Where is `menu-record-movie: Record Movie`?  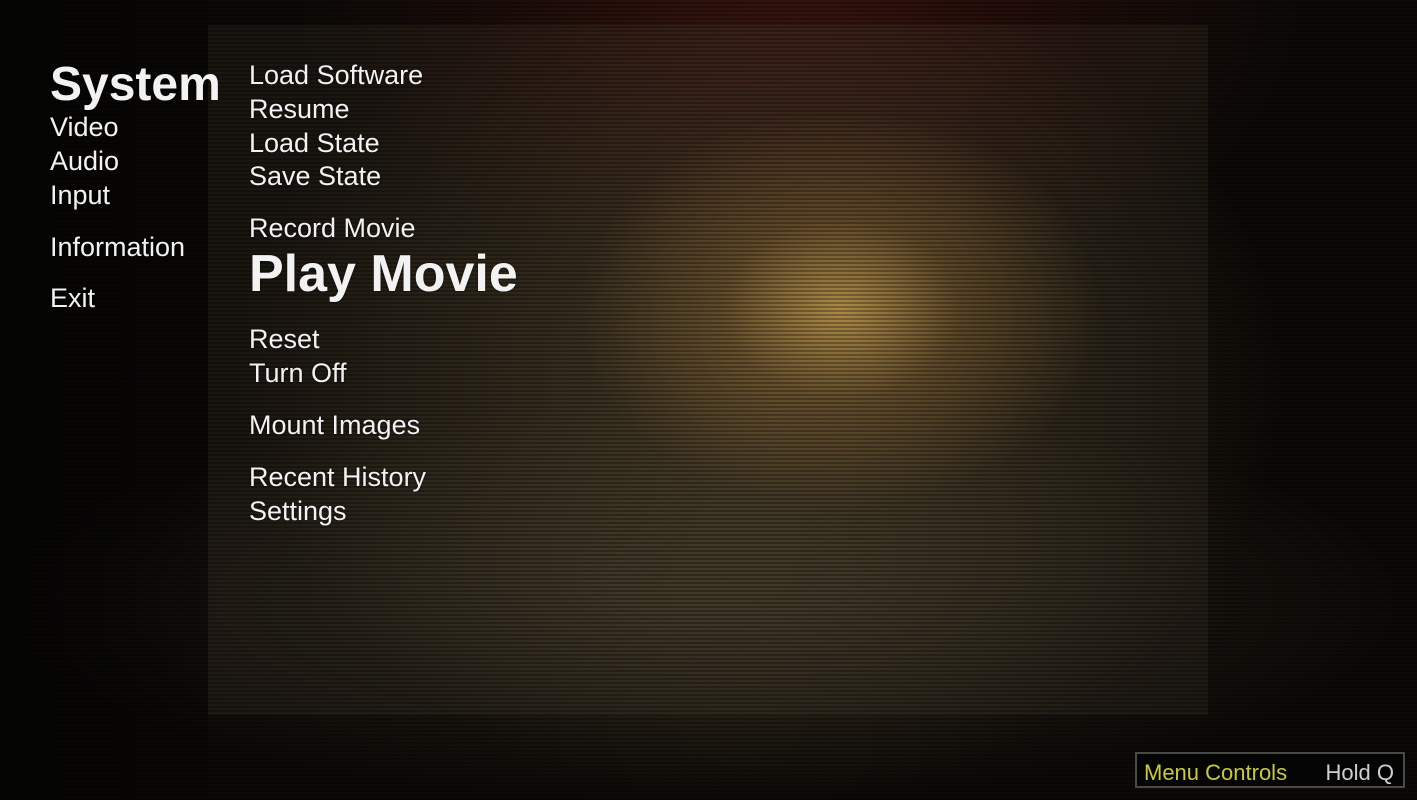
menu-record-movie: Record Movie is located at coordinates (332, 228).